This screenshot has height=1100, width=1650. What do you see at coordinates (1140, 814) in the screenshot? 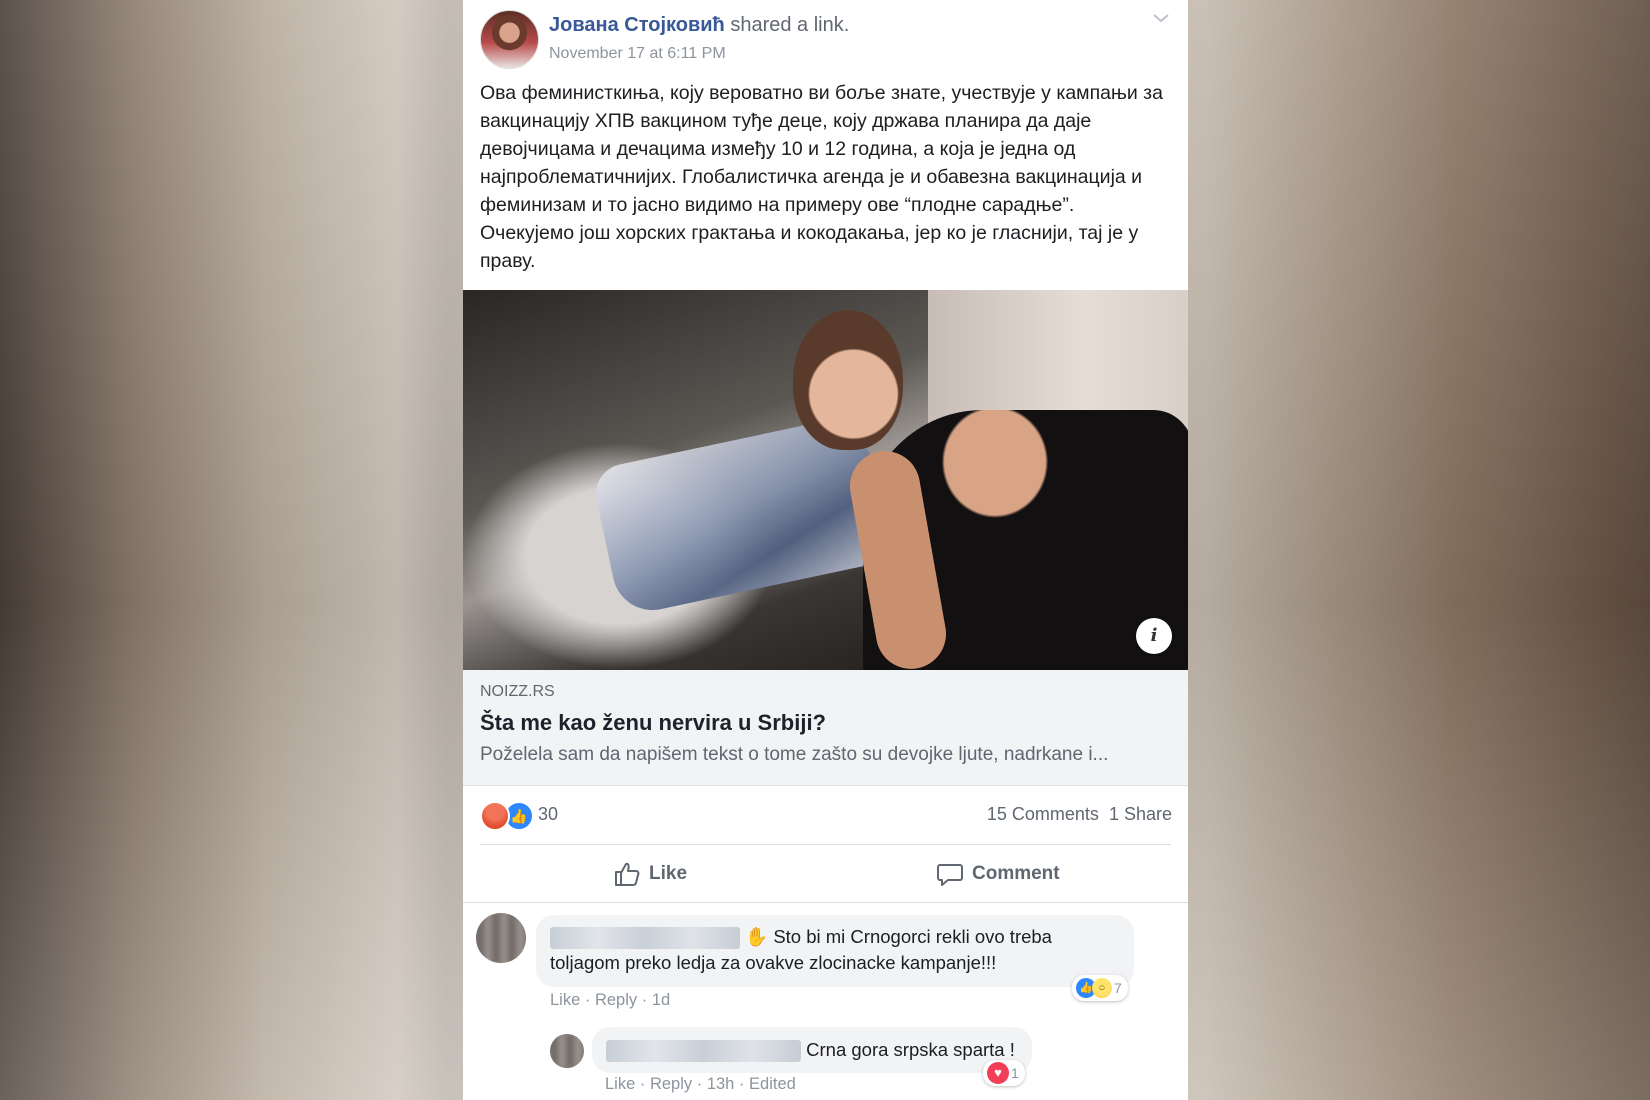
I see `shares-count-link: 1 Share` at bounding box center [1140, 814].